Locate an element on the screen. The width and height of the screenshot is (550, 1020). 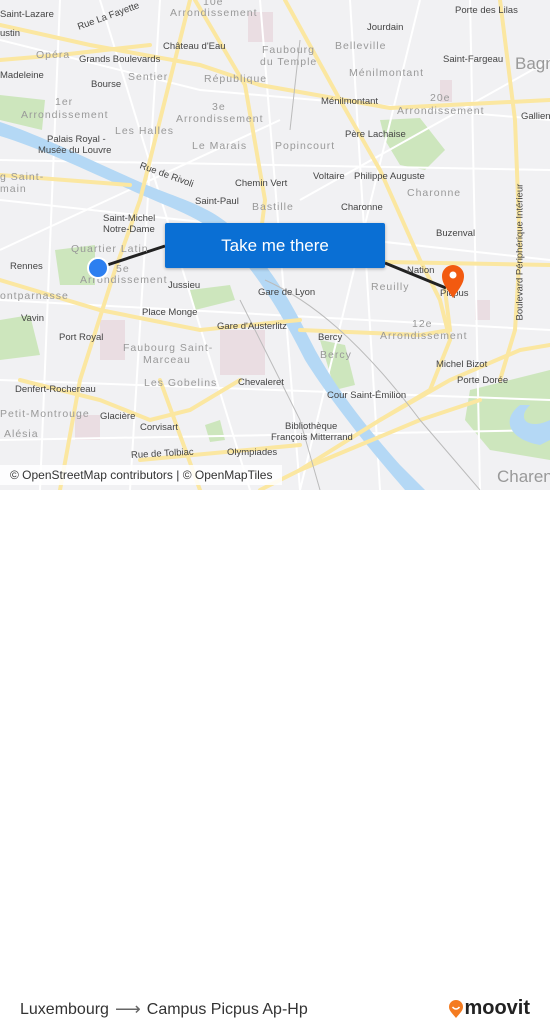
place-label: Porte Dorée is located at coordinates (483, 380).